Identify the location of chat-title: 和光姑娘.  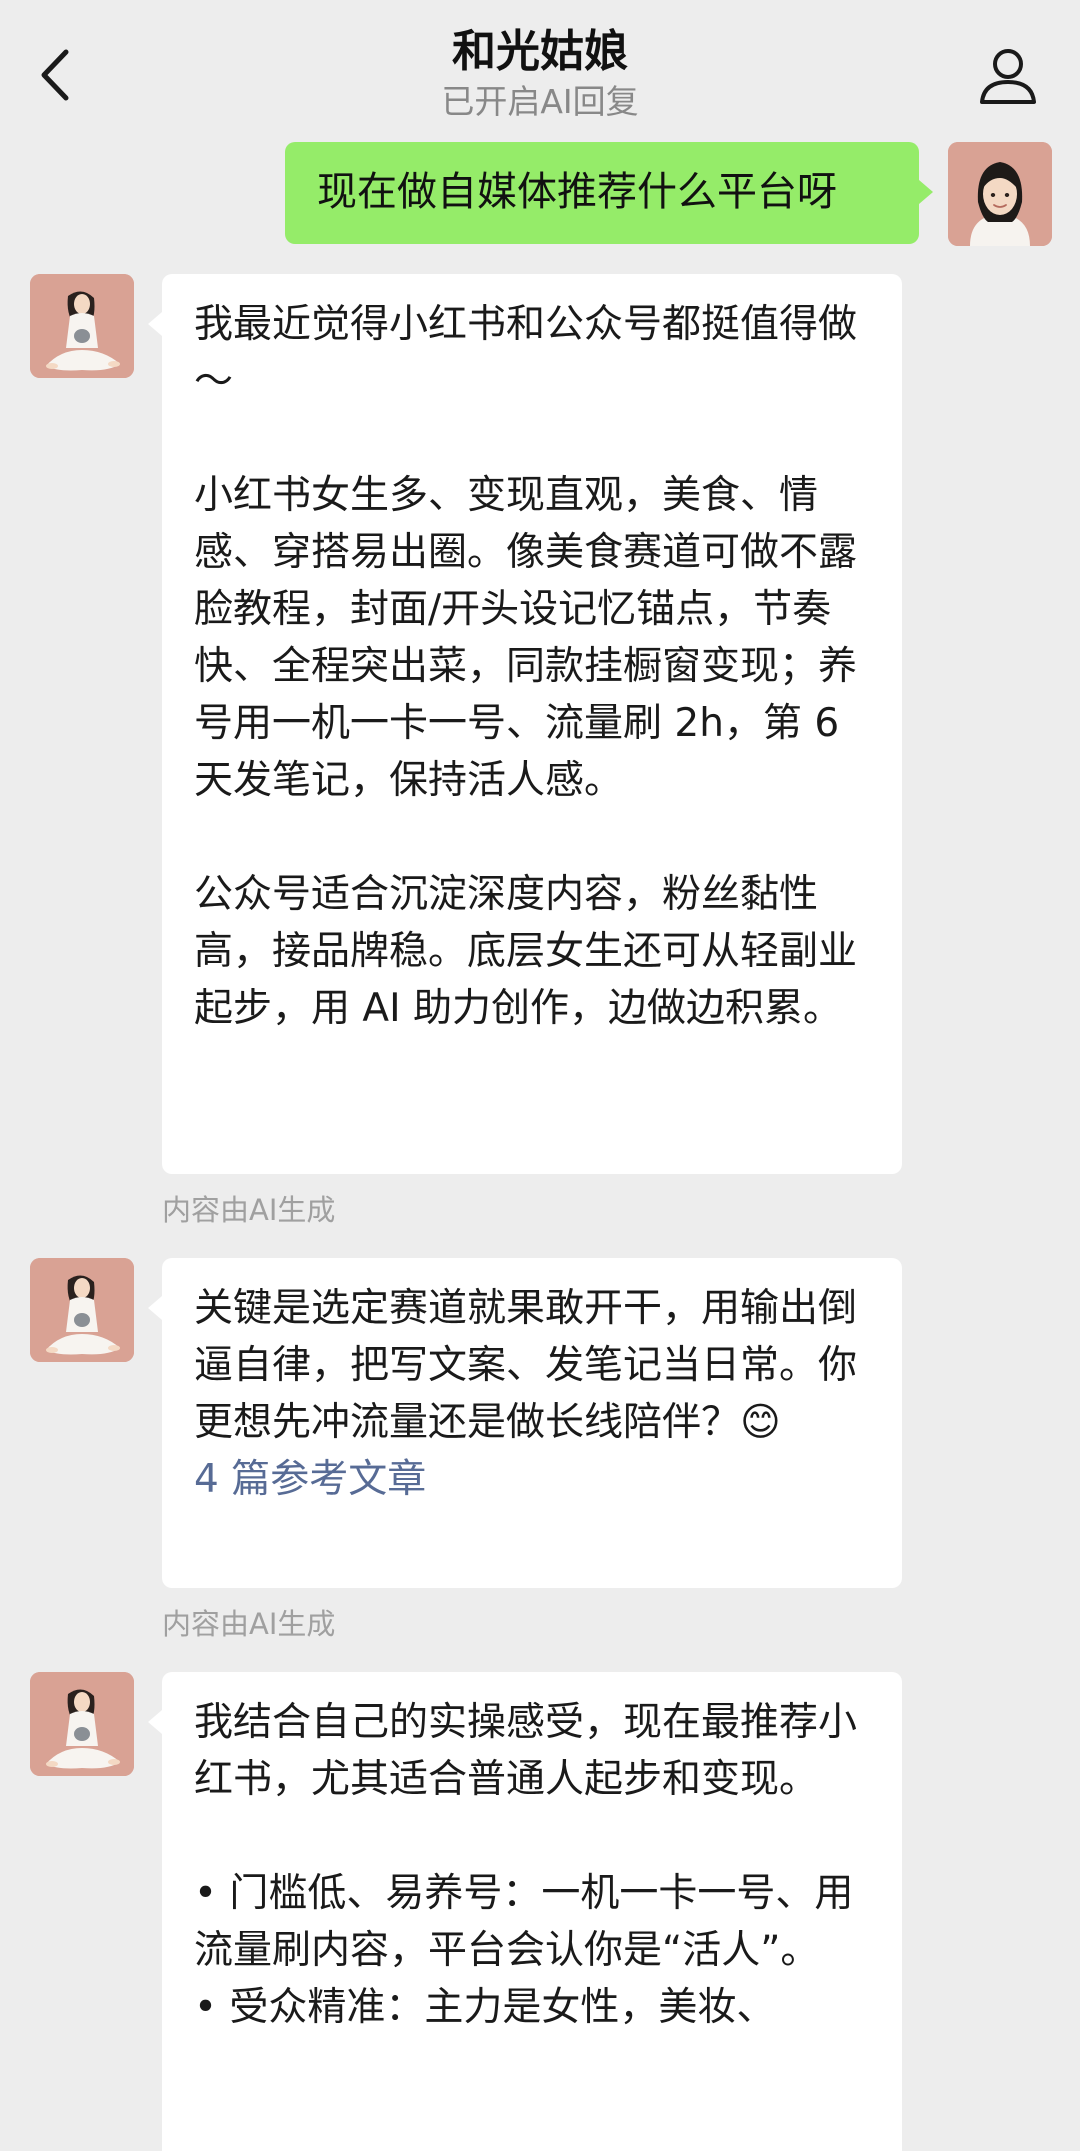
(540, 51).